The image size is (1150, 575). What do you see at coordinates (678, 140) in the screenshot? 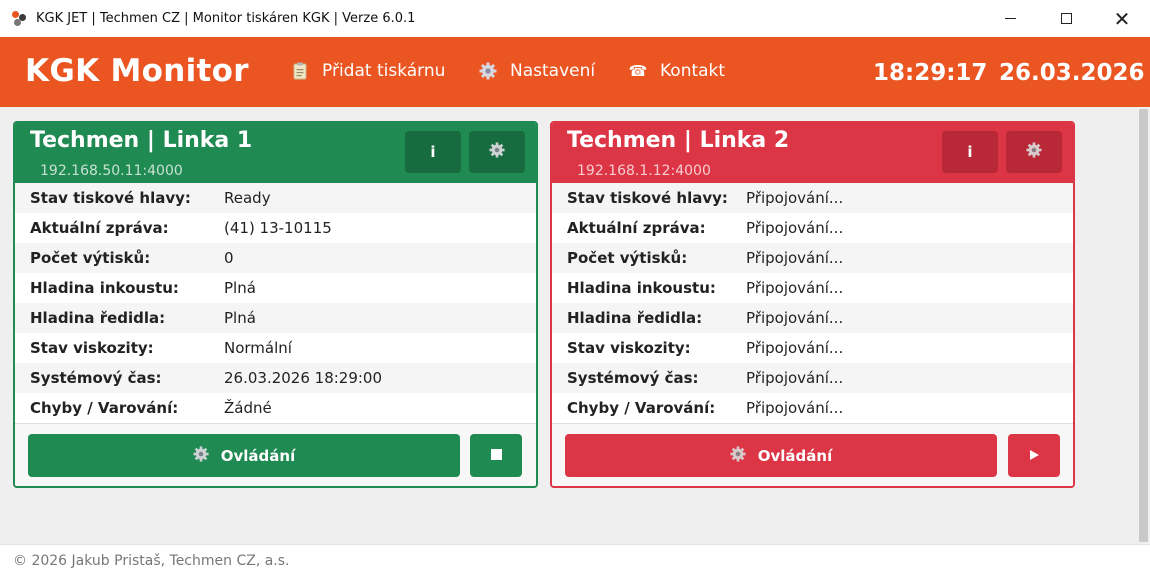
I see `printer-name: Techmen | Linka 2` at bounding box center [678, 140].